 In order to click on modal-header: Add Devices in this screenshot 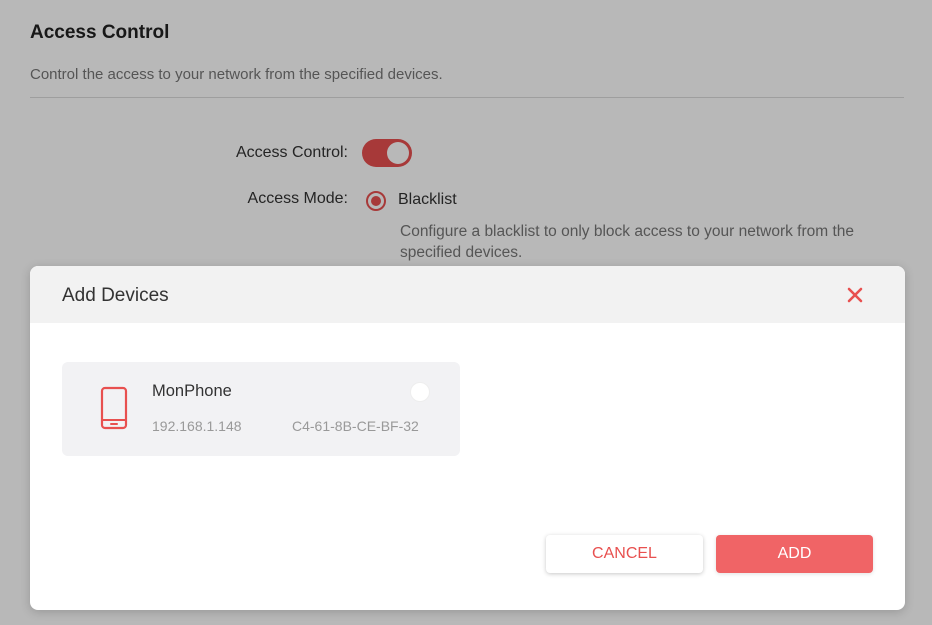, I will do `click(467, 294)`.